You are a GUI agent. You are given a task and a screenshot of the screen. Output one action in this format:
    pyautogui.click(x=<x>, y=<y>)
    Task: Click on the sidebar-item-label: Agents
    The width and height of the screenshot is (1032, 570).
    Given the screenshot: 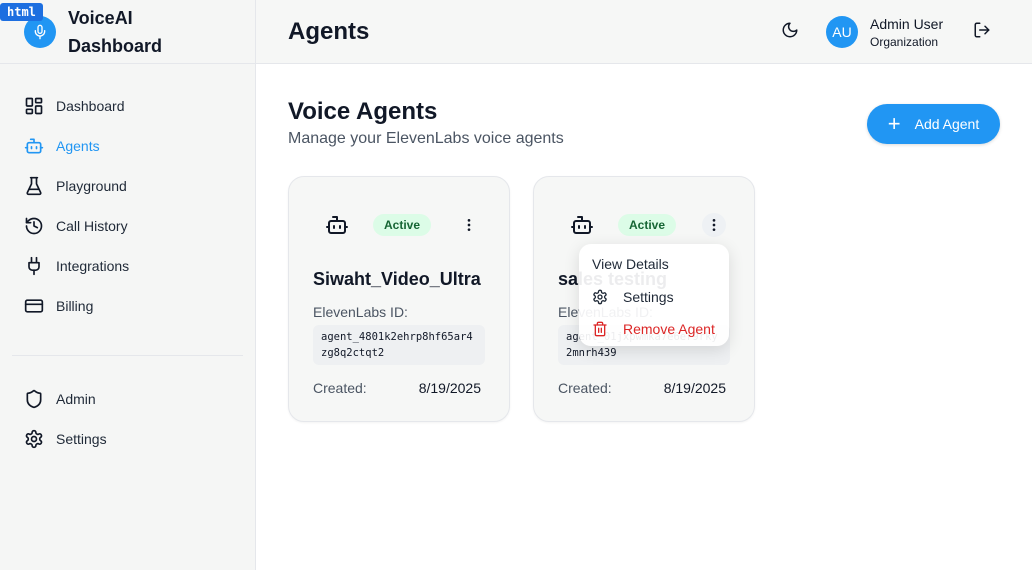 What is the action you would take?
    pyautogui.click(x=78, y=146)
    